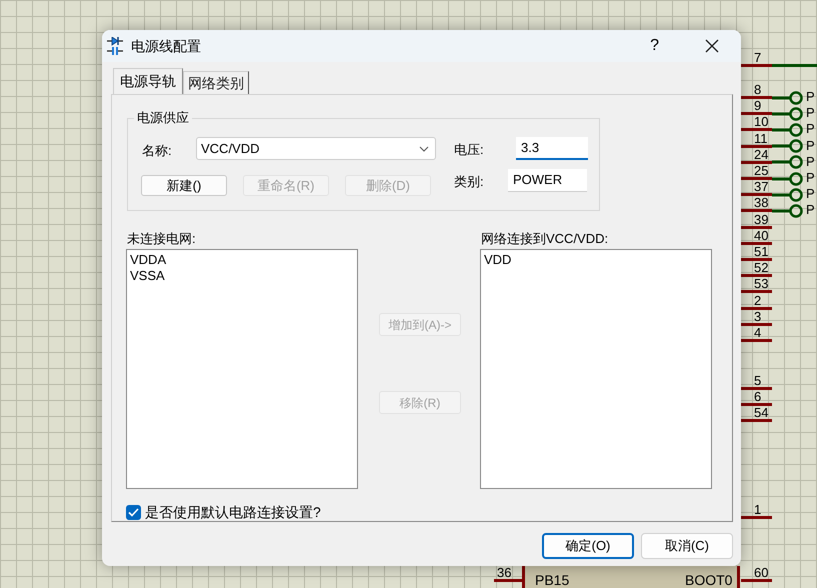 This screenshot has width=817, height=588. Describe the element at coordinates (758, 381) in the screenshot. I see `pin-number: 5` at that location.